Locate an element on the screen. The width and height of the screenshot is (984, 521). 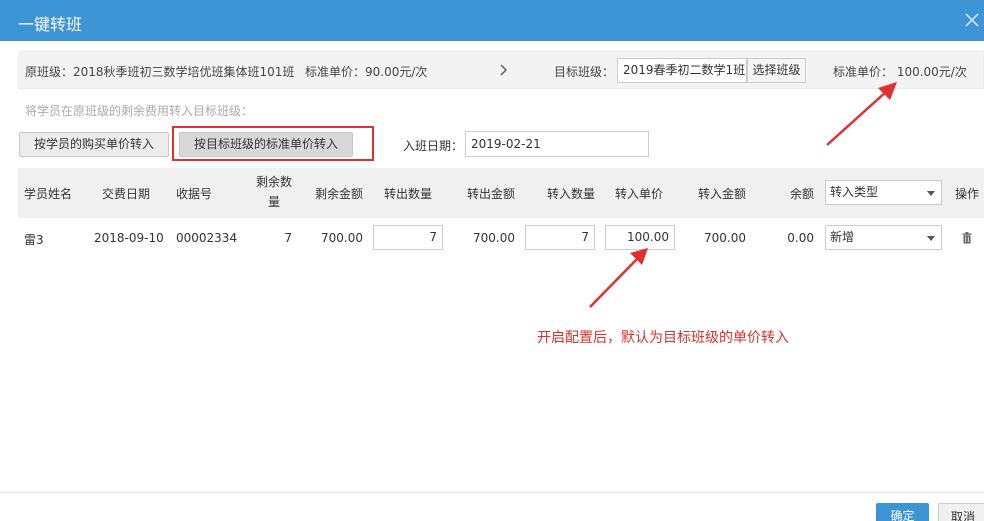
highlight-box is located at coordinates (273, 143).